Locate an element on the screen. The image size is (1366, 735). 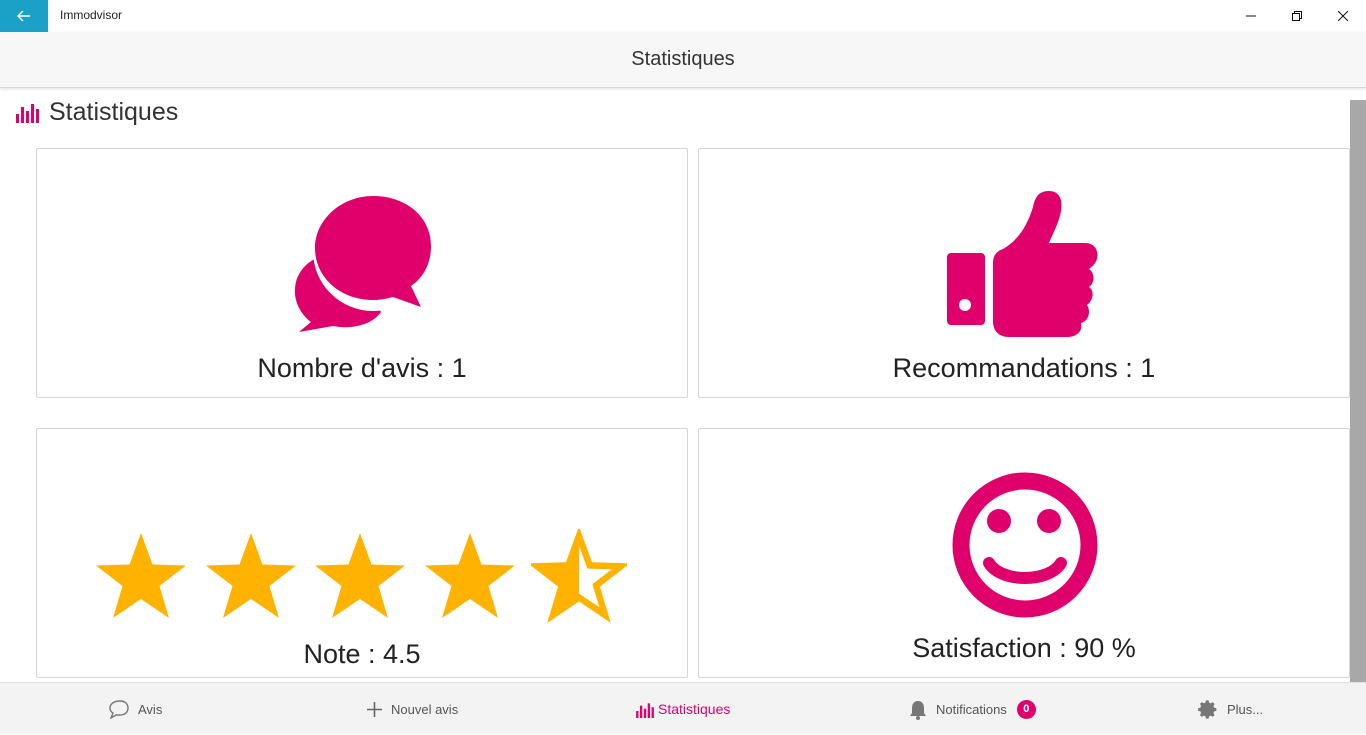
restore-icon is located at coordinates (1297, 16).